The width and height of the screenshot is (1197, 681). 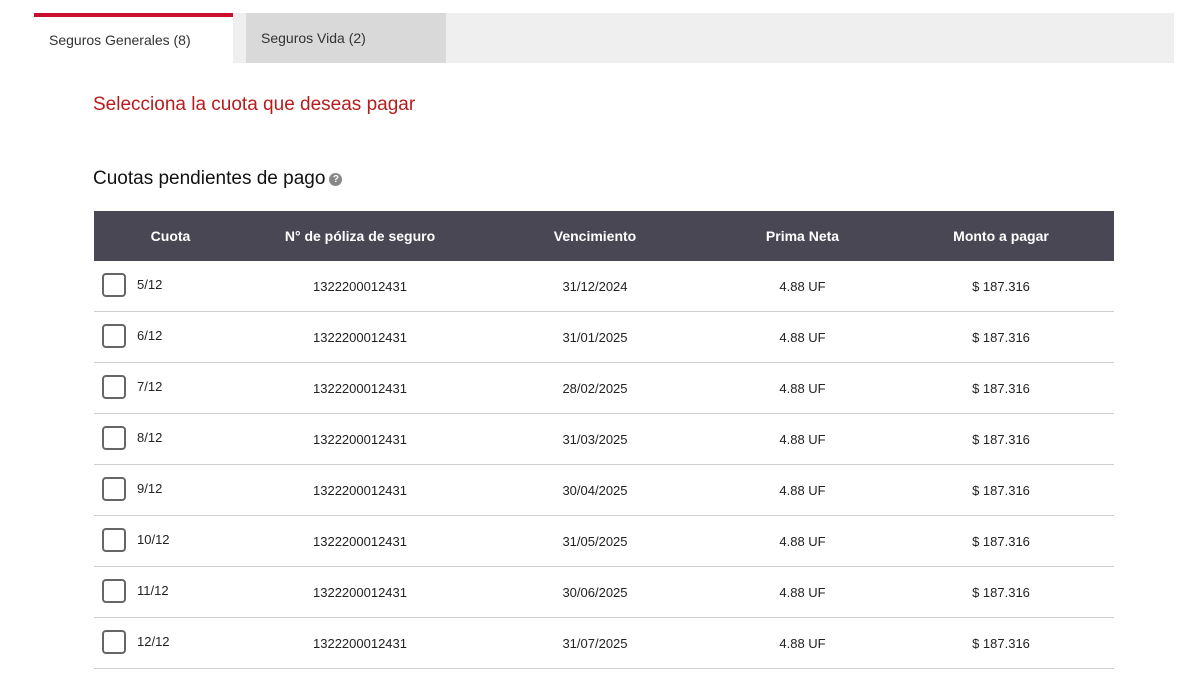 What do you see at coordinates (150, 386) in the screenshot?
I see `cuota-label: 7/12` at bounding box center [150, 386].